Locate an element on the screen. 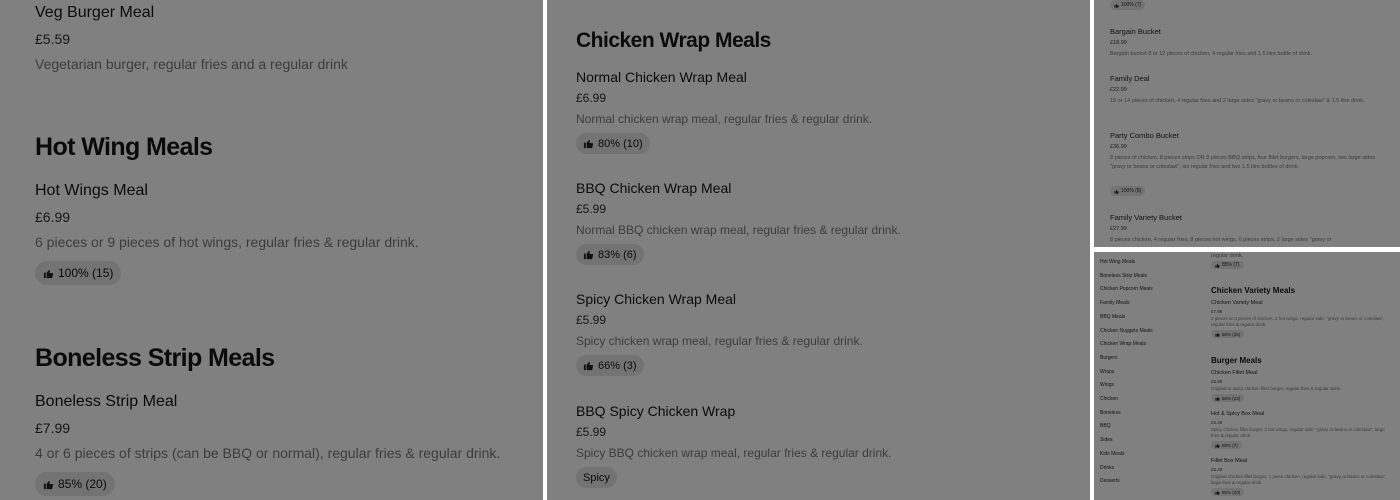 This screenshot has width=1400, height=500. category-title: Chicken Wrap Meals is located at coordinates (673, 40).